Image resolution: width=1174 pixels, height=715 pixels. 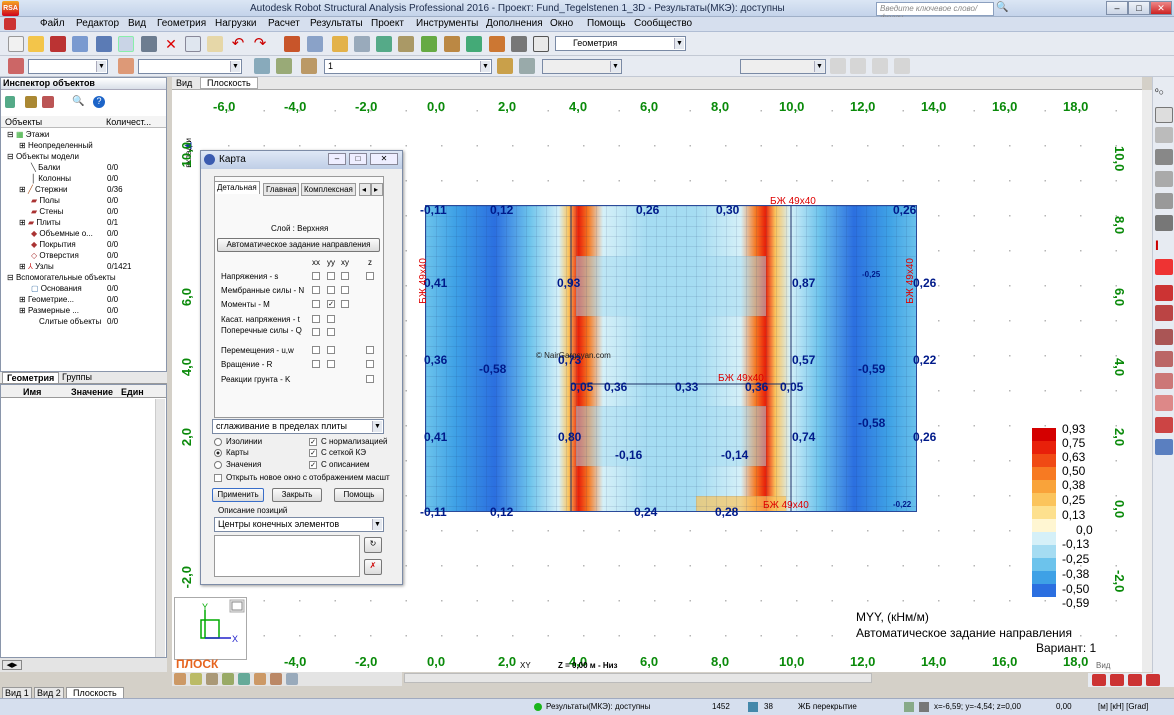 I want to click on tab-complex: Комплексная, so click(x=328, y=189).